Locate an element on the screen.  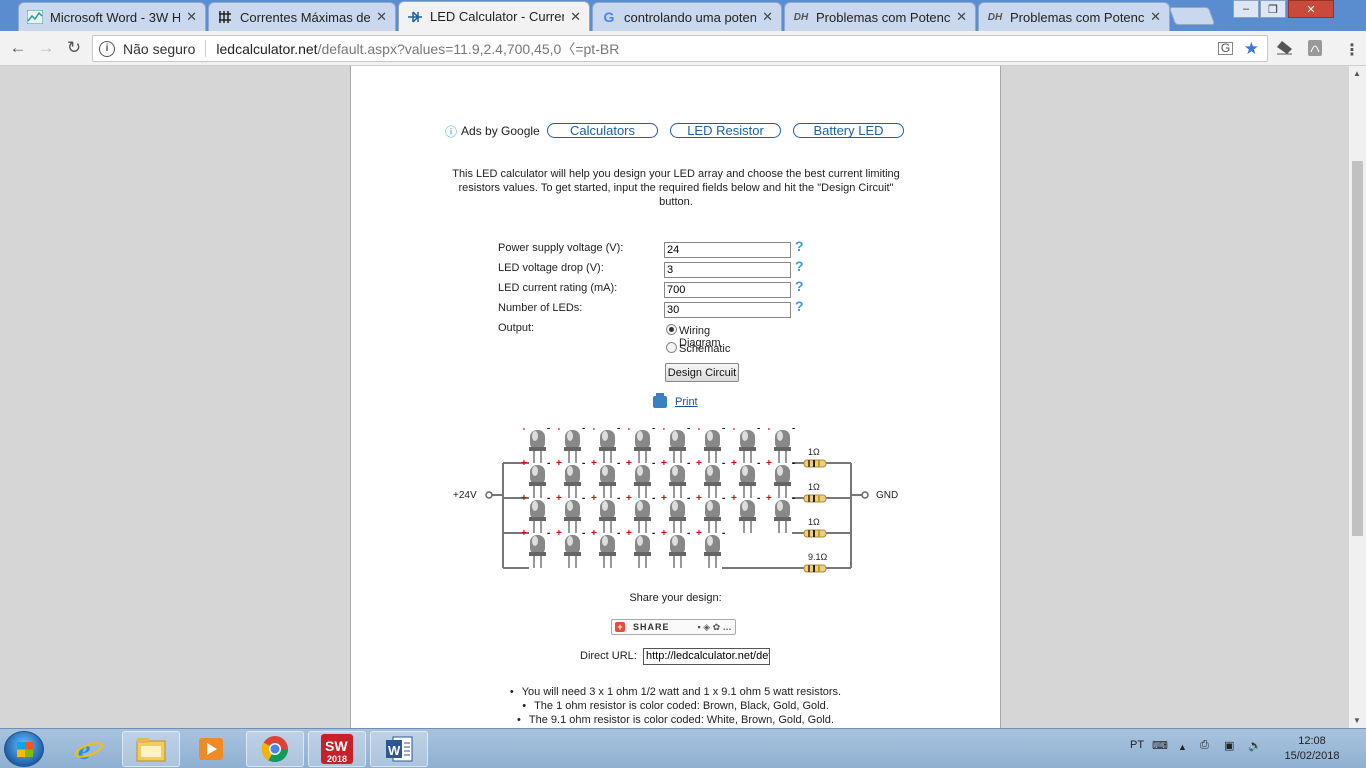
reload-icon: ↻ is located at coordinates (74, 47).